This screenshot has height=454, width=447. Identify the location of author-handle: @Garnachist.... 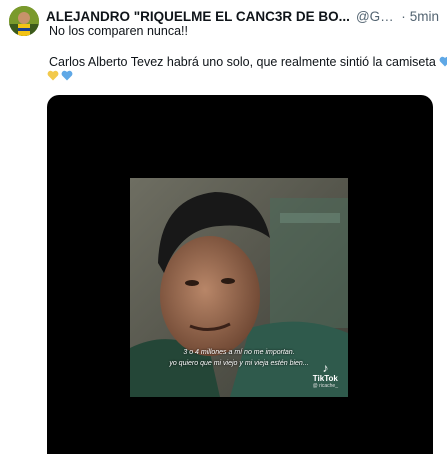
(376, 16).